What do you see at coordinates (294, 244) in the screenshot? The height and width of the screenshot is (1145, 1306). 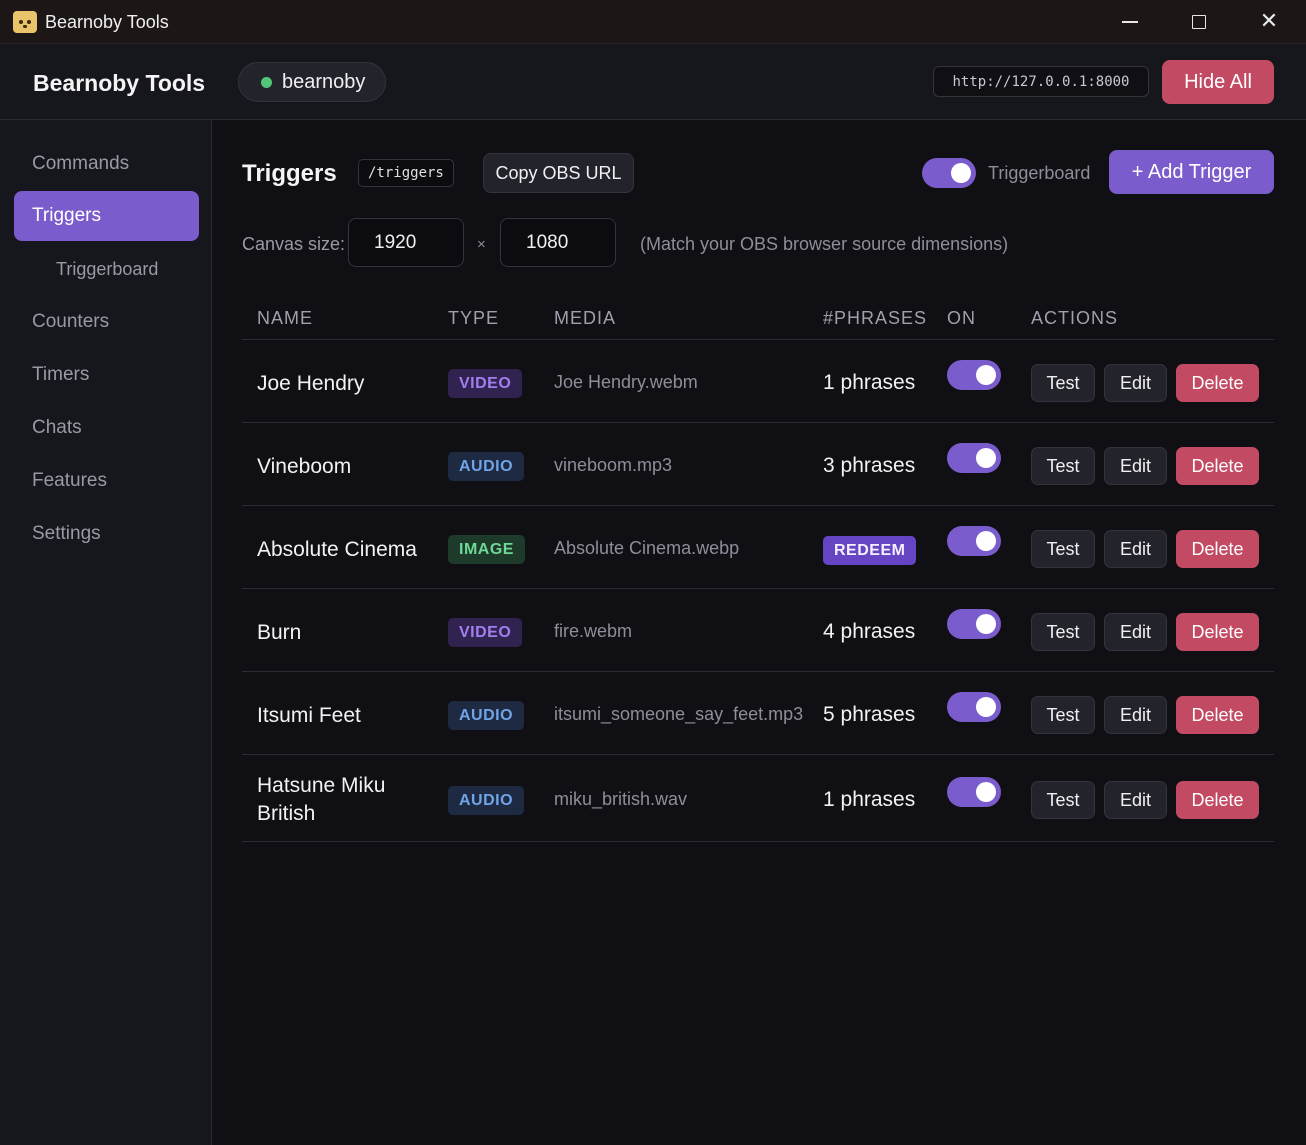 I see `canvas-size-label: Canvas size:` at bounding box center [294, 244].